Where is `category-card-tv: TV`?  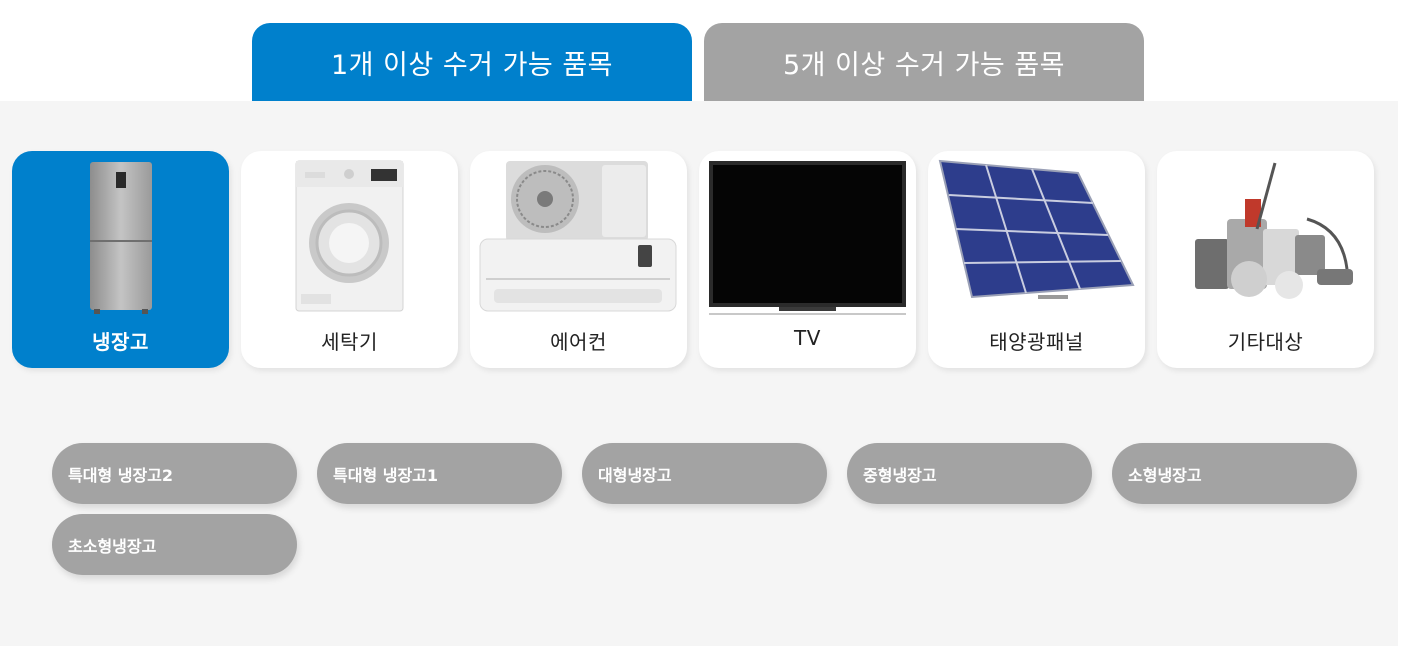 category-card-tv: TV is located at coordinates (807, 259).